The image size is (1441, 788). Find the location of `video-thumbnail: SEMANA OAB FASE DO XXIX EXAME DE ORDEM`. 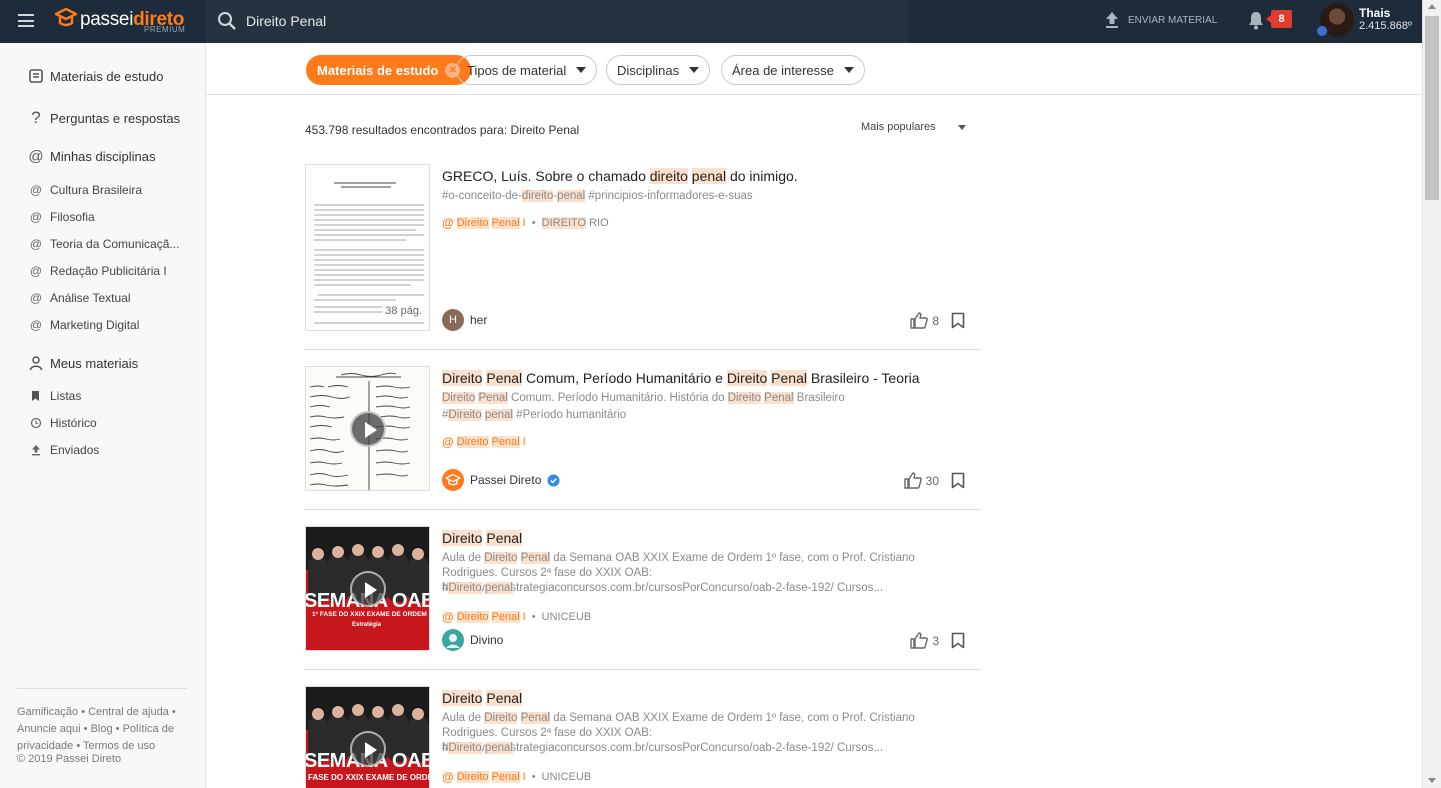

video-thumbnail: SEMANA OAB FASE DO XXIX EXAME DE ORDEM is located at coordinates (367, 737).